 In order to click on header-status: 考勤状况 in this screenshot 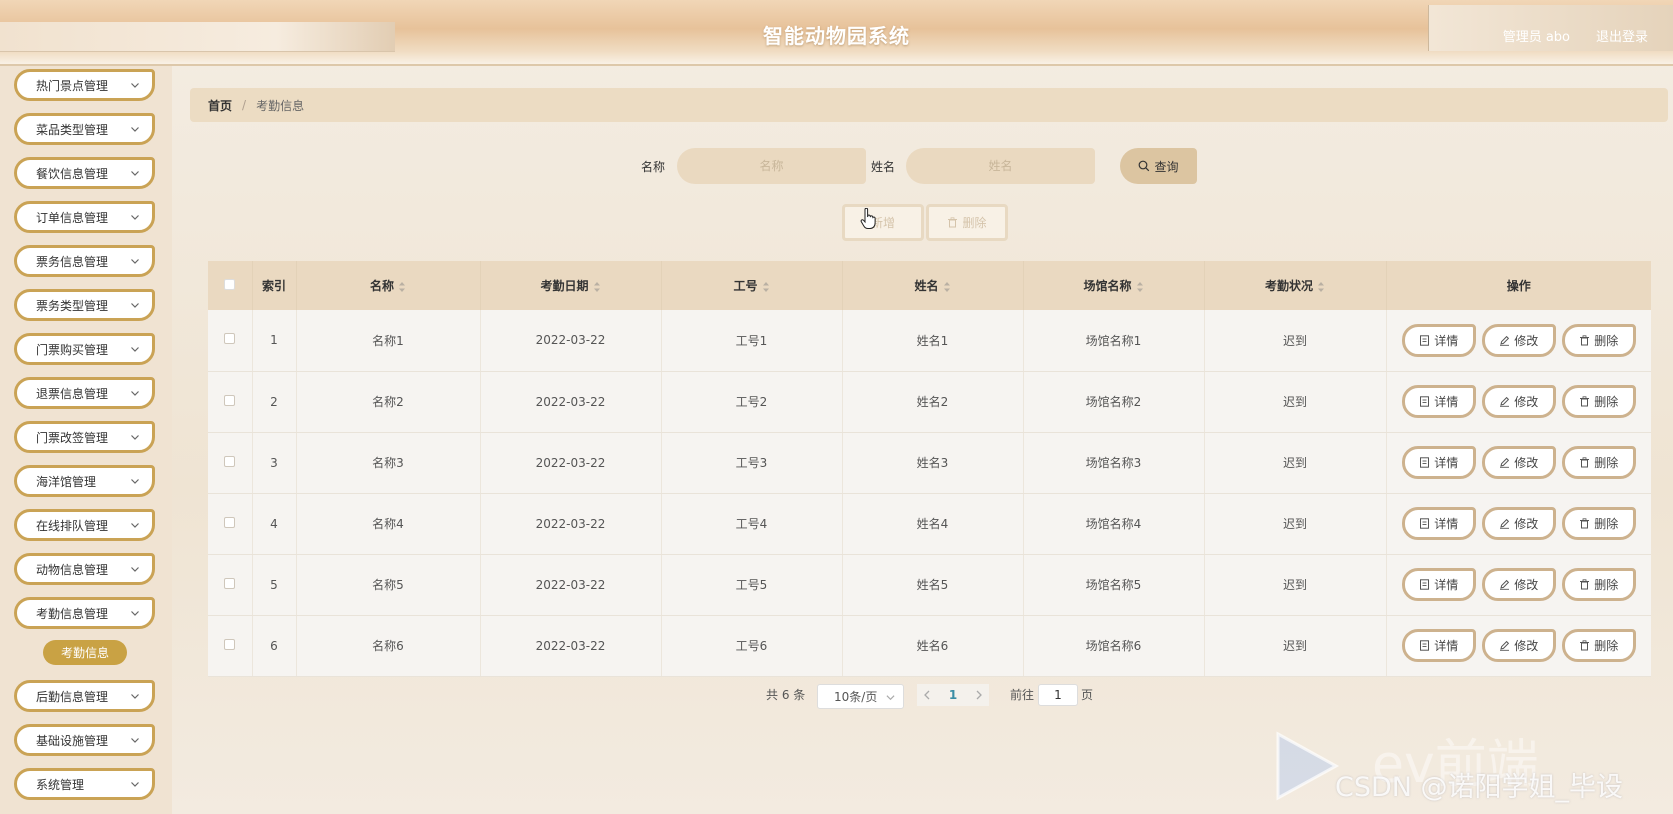, I will do `click(1295, 285)`.